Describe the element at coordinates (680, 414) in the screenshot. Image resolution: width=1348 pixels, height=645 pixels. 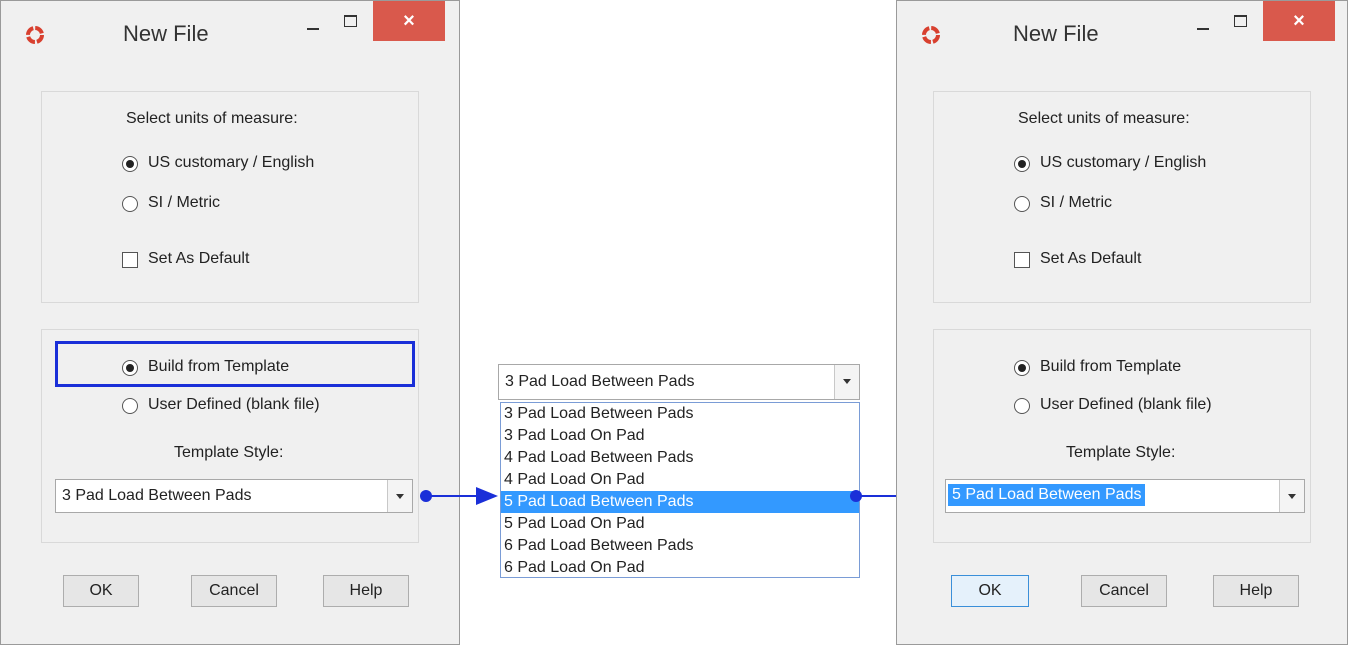
I see `dropdown-option: 3 Pad Load Between Pads` at that location.